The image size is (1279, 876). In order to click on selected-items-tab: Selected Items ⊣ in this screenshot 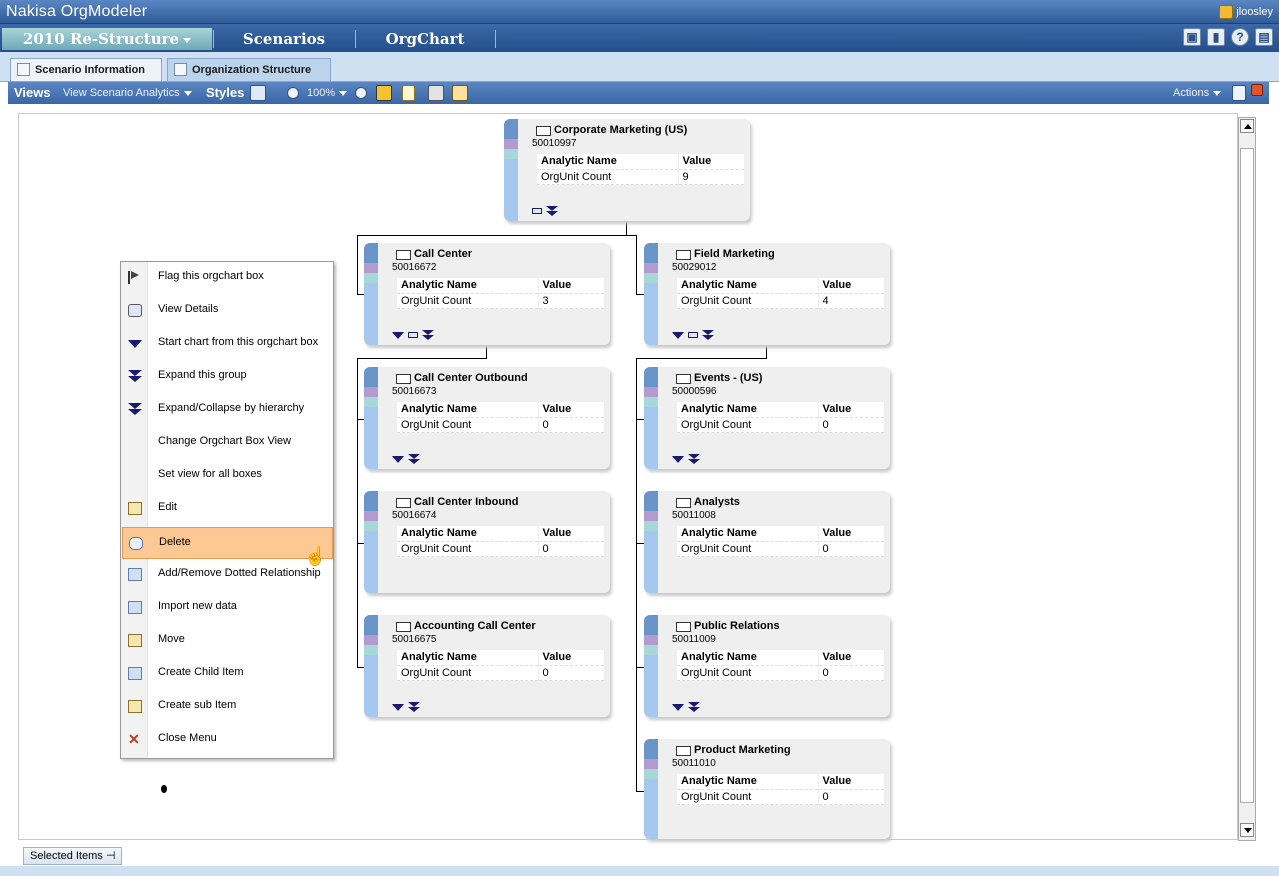, I will do `click(73, 856)`.